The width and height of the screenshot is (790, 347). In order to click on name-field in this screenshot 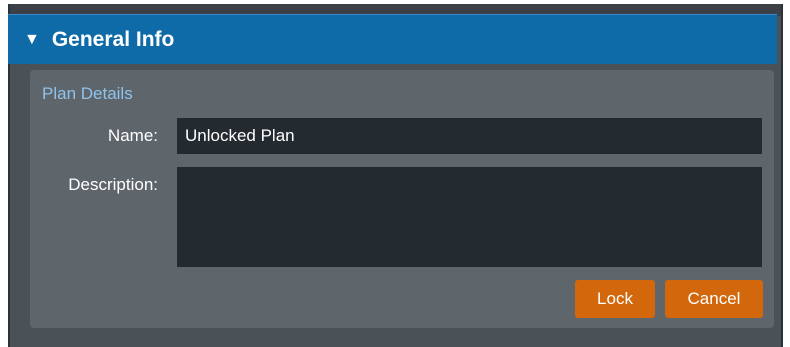, I will do `click(469, 136)`.